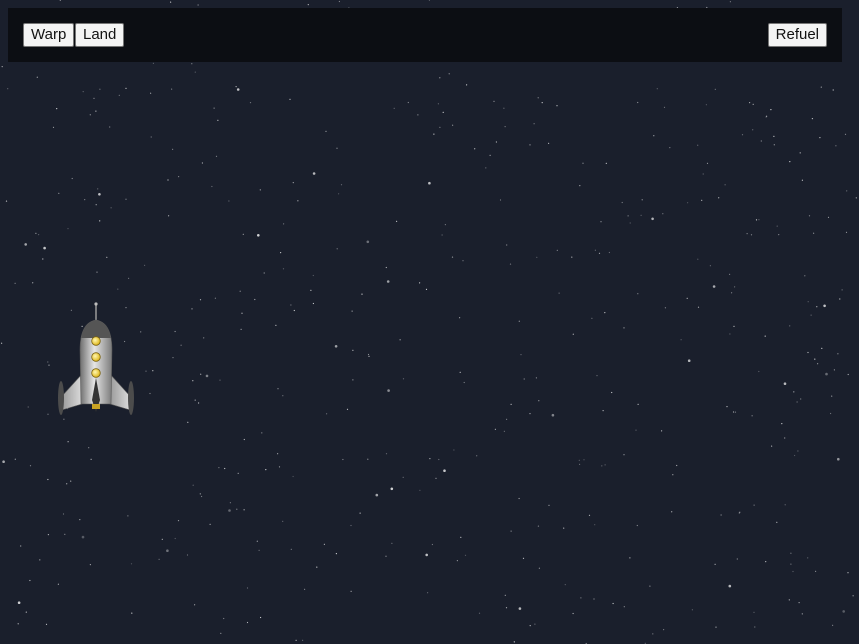 This screenshot has height=644, width=859. Describe the element at coordinates (100, 35) in the screenshot. I see `land-button: Land` at that location.